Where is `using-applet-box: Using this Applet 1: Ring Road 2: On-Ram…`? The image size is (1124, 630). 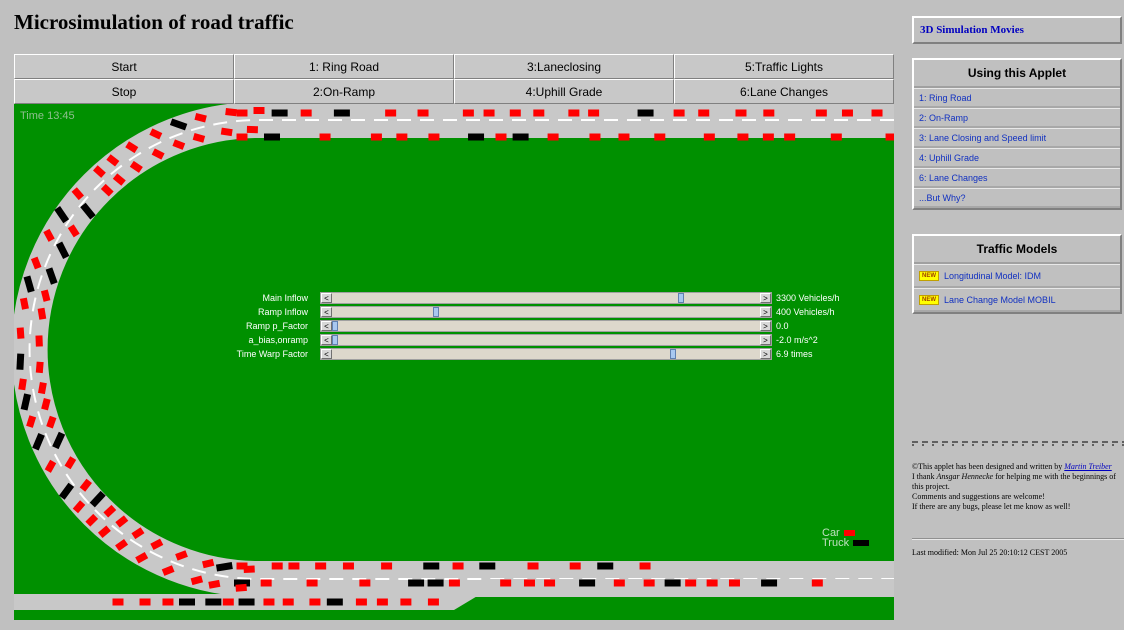
using-applet-box: Using this Applet 1: Ring Road 2: On-Ram… is located at coordinates (1017, 134).